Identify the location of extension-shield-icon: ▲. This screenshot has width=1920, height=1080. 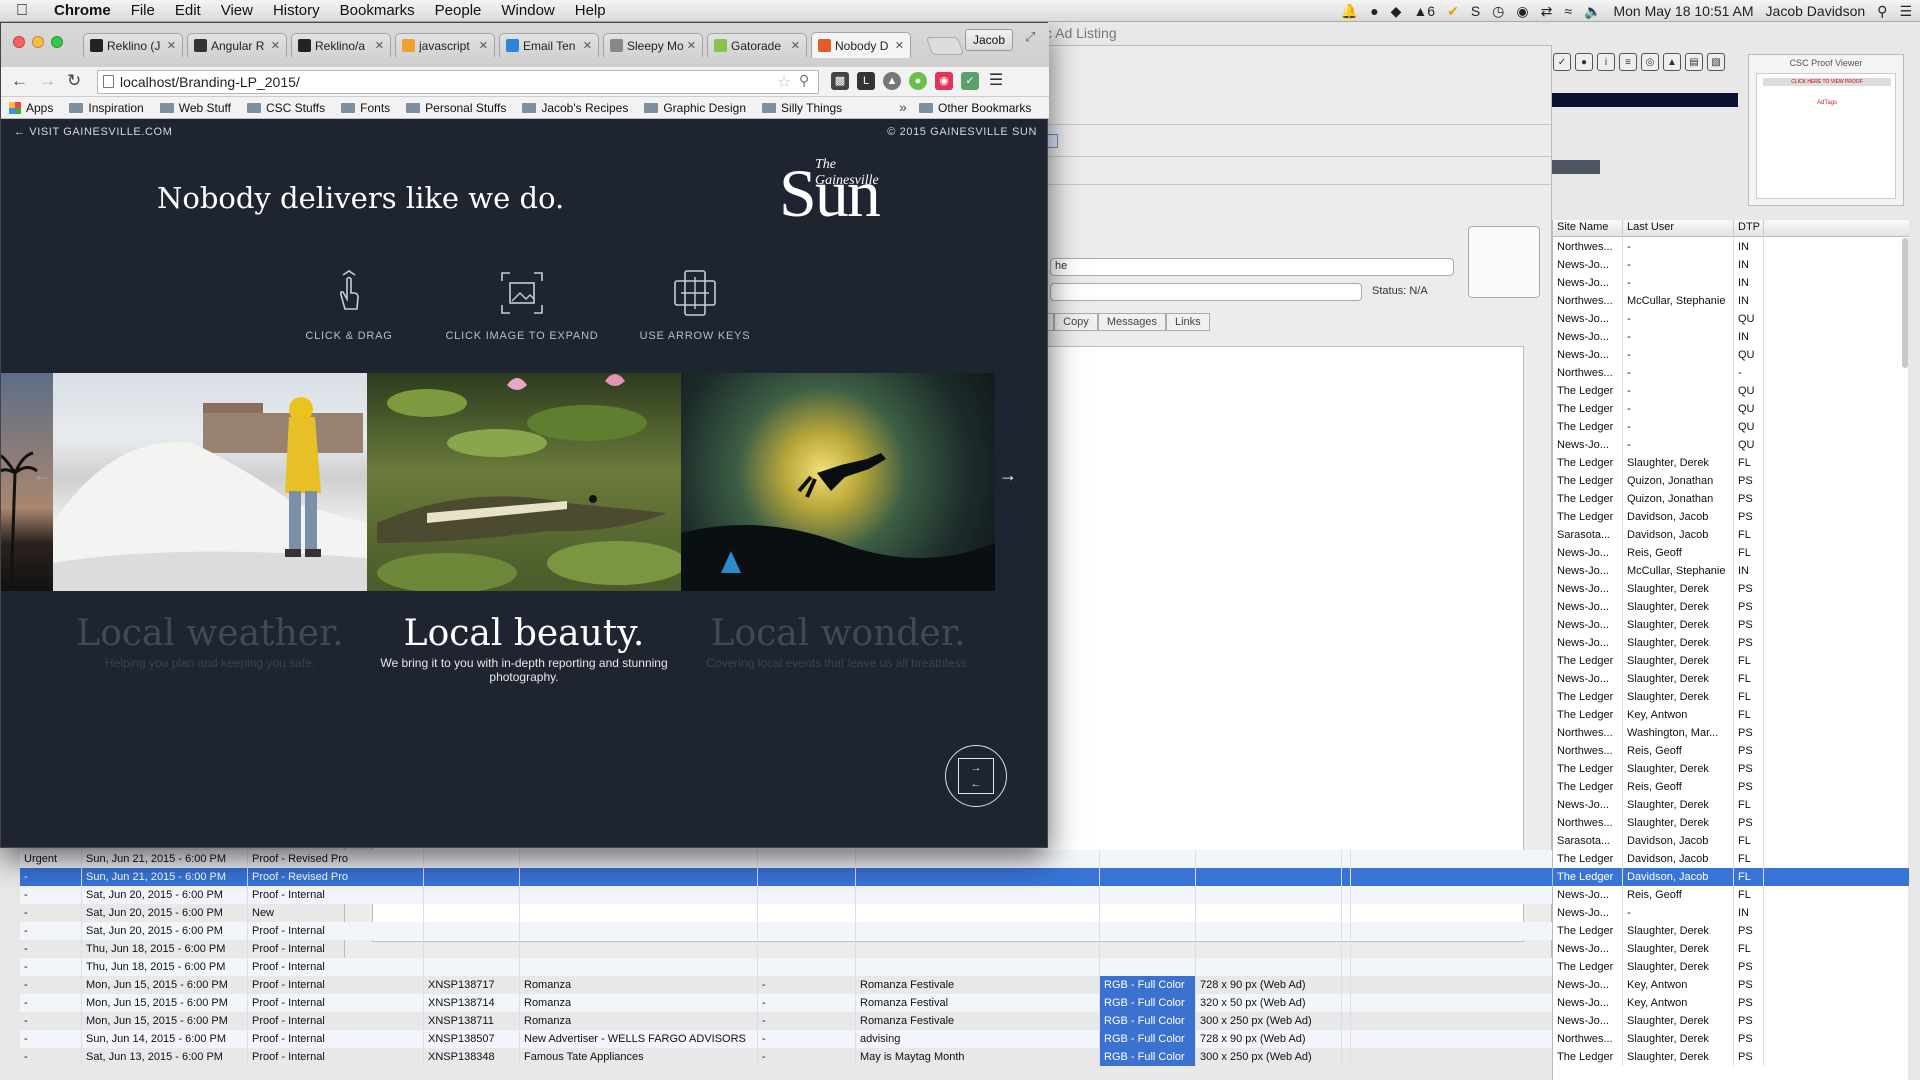
(892, 81).